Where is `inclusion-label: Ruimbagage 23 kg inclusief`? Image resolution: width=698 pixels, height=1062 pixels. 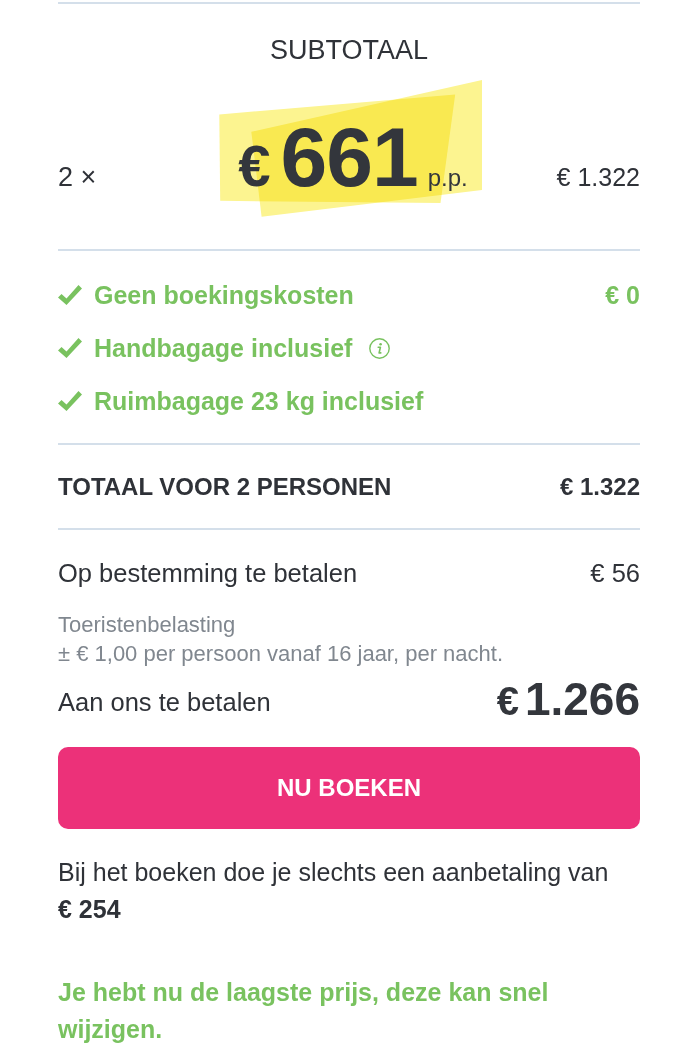 inclusion-label: Ruimbagage 23 kg inclusief is located at coordinates (259, 401).